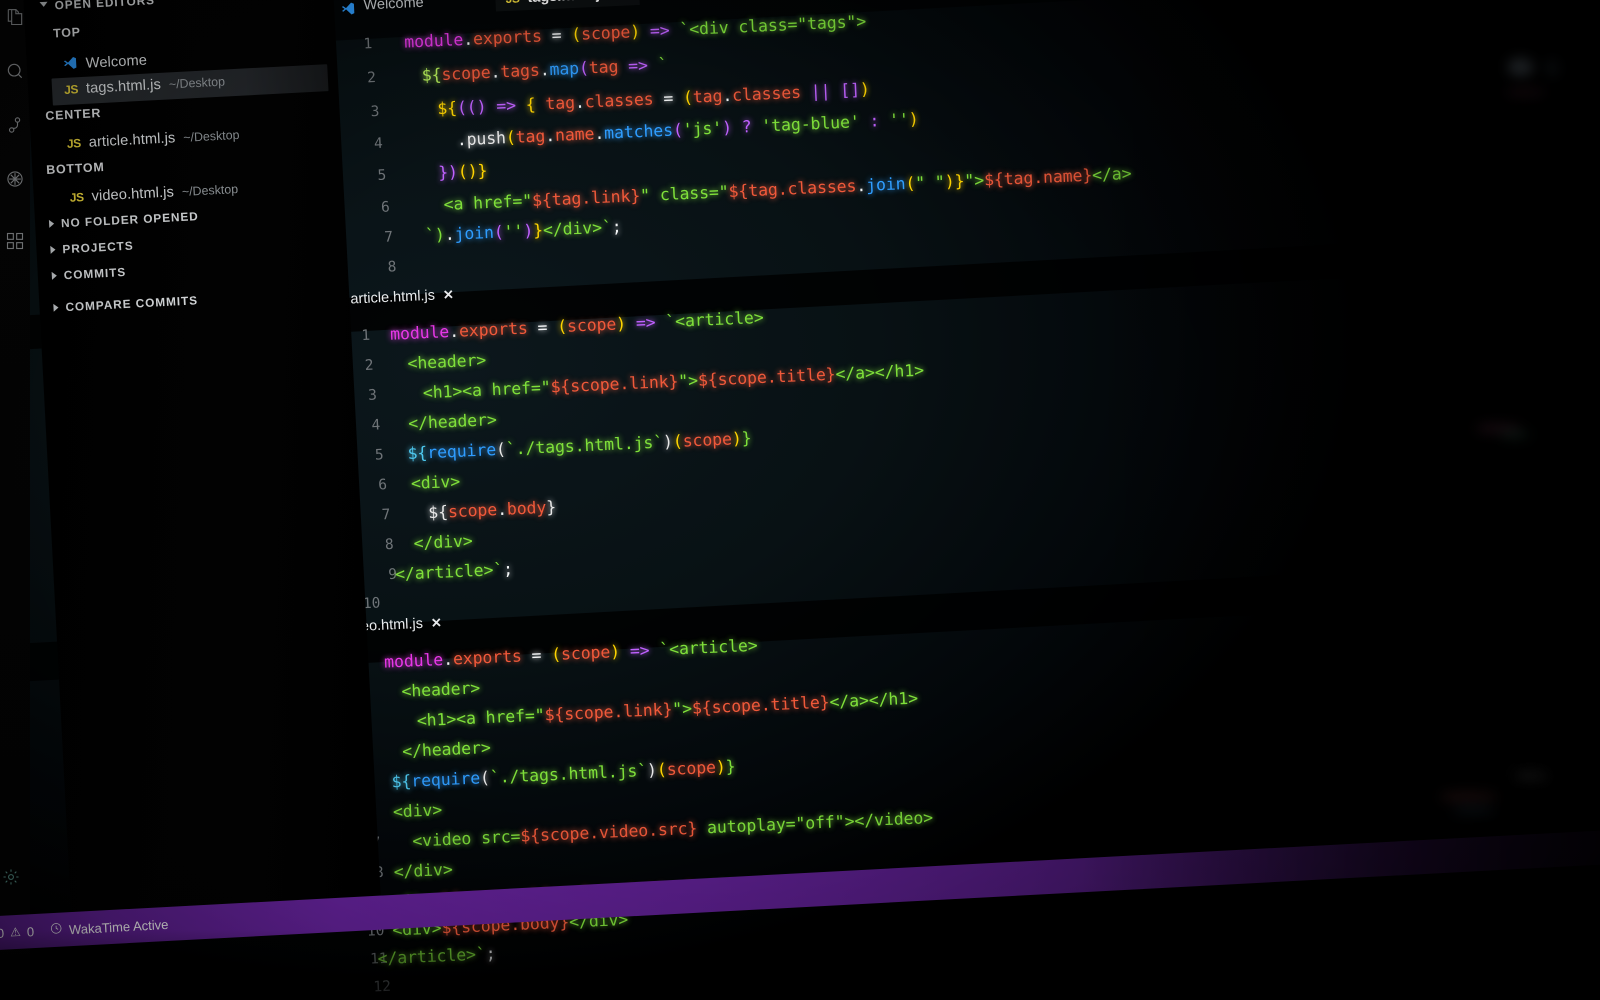 The width and height of the screenshot is (1600, 1000). Describe the element at coordinates (132, 140) in the screenshot. I see `sidebar-file-name: article.html.js` at that location.